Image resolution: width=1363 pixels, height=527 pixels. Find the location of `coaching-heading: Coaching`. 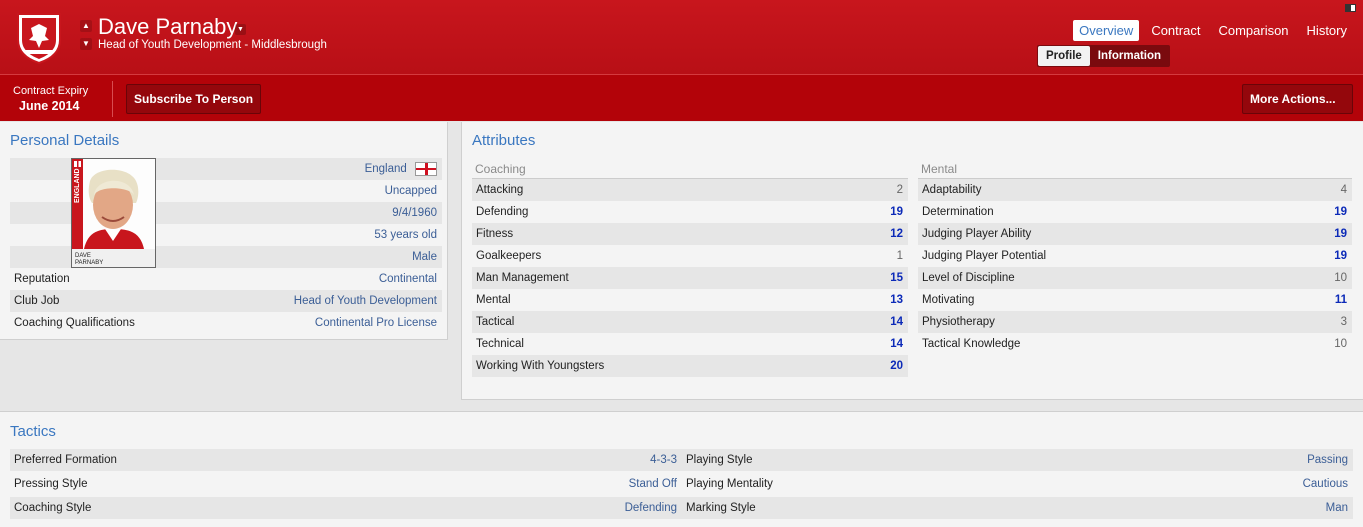

coaching-heading: Coaching is located at coordinates (500, 169).